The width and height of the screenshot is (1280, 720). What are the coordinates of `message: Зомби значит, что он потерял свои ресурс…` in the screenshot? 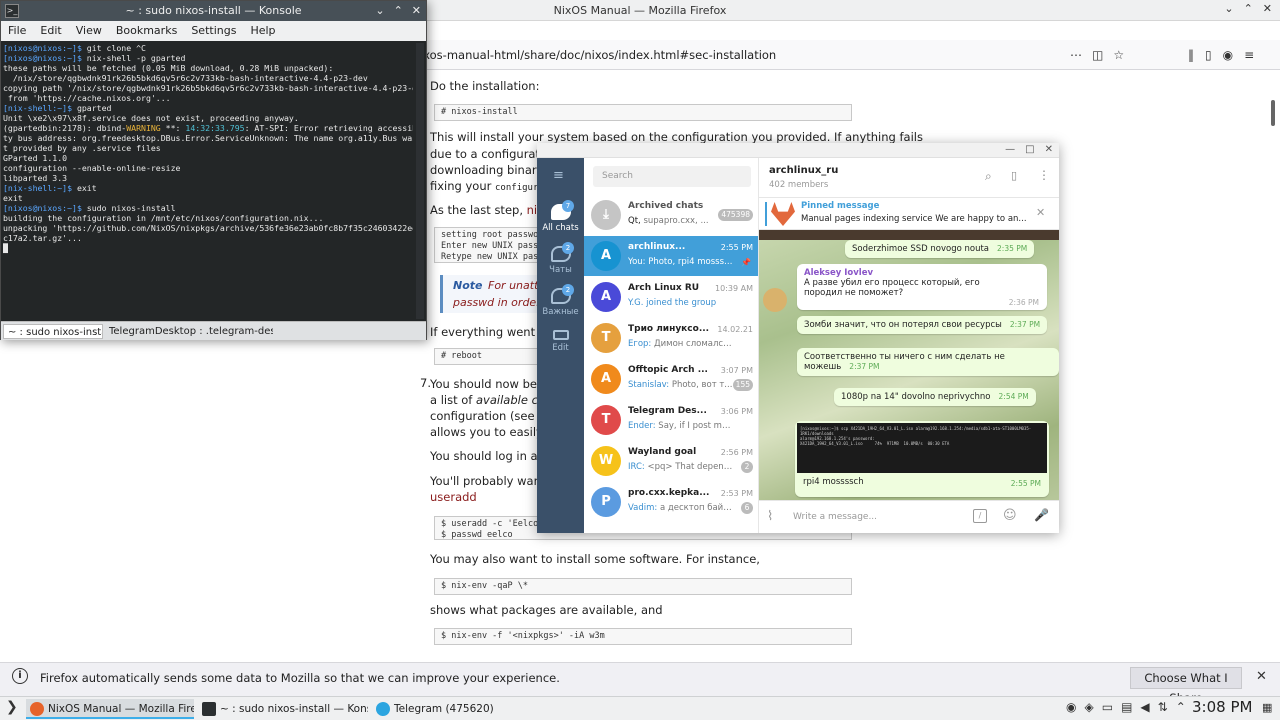 It's located at (922, 325).